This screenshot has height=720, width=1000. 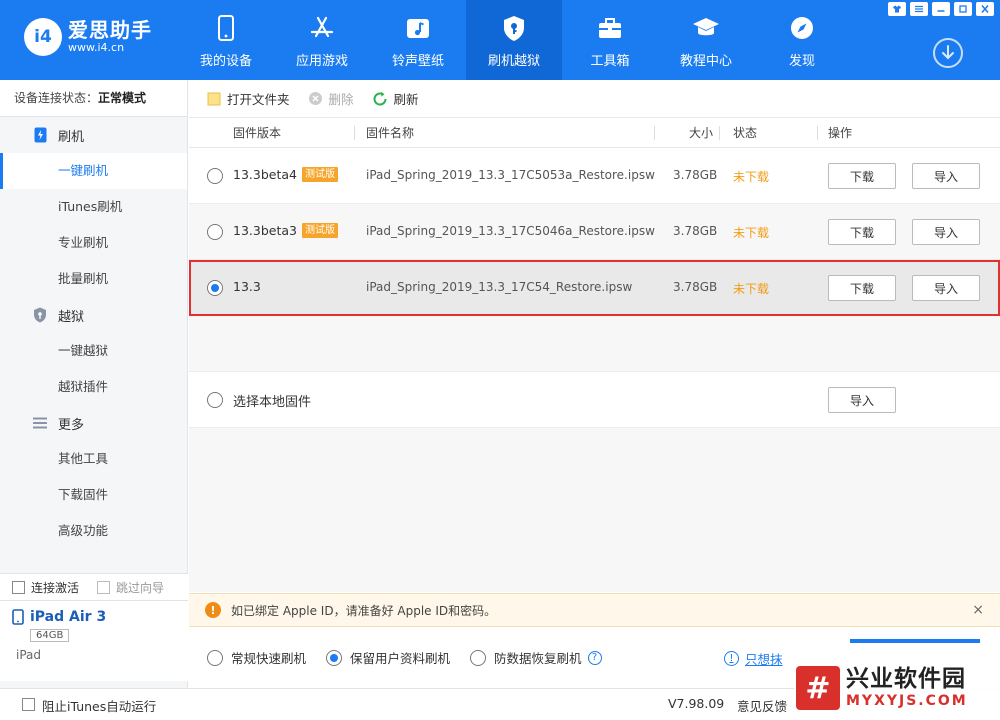 What do you see at coordinates (696, 703) in the screenshot?
I see `app-version: V7.98.09` at bounding box center [696, 703].